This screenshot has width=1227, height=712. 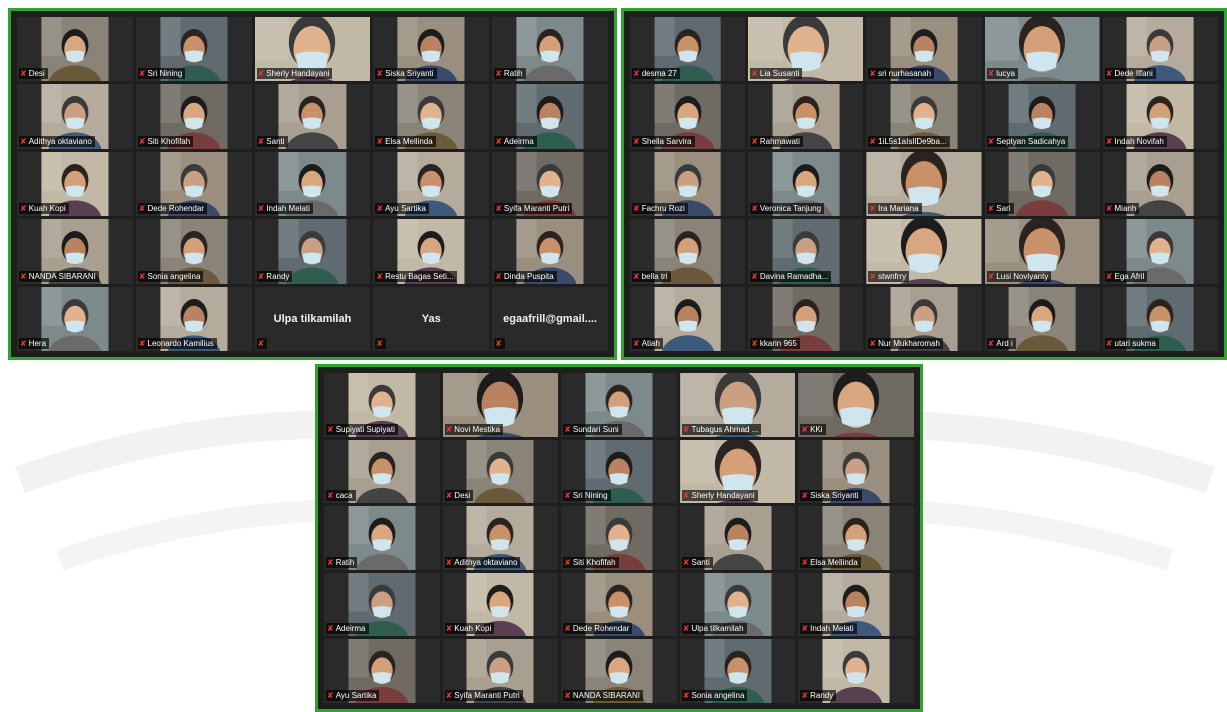 I want to click on participant-tile: ✘ Shella Sarvira, so click(x=688, y=116).